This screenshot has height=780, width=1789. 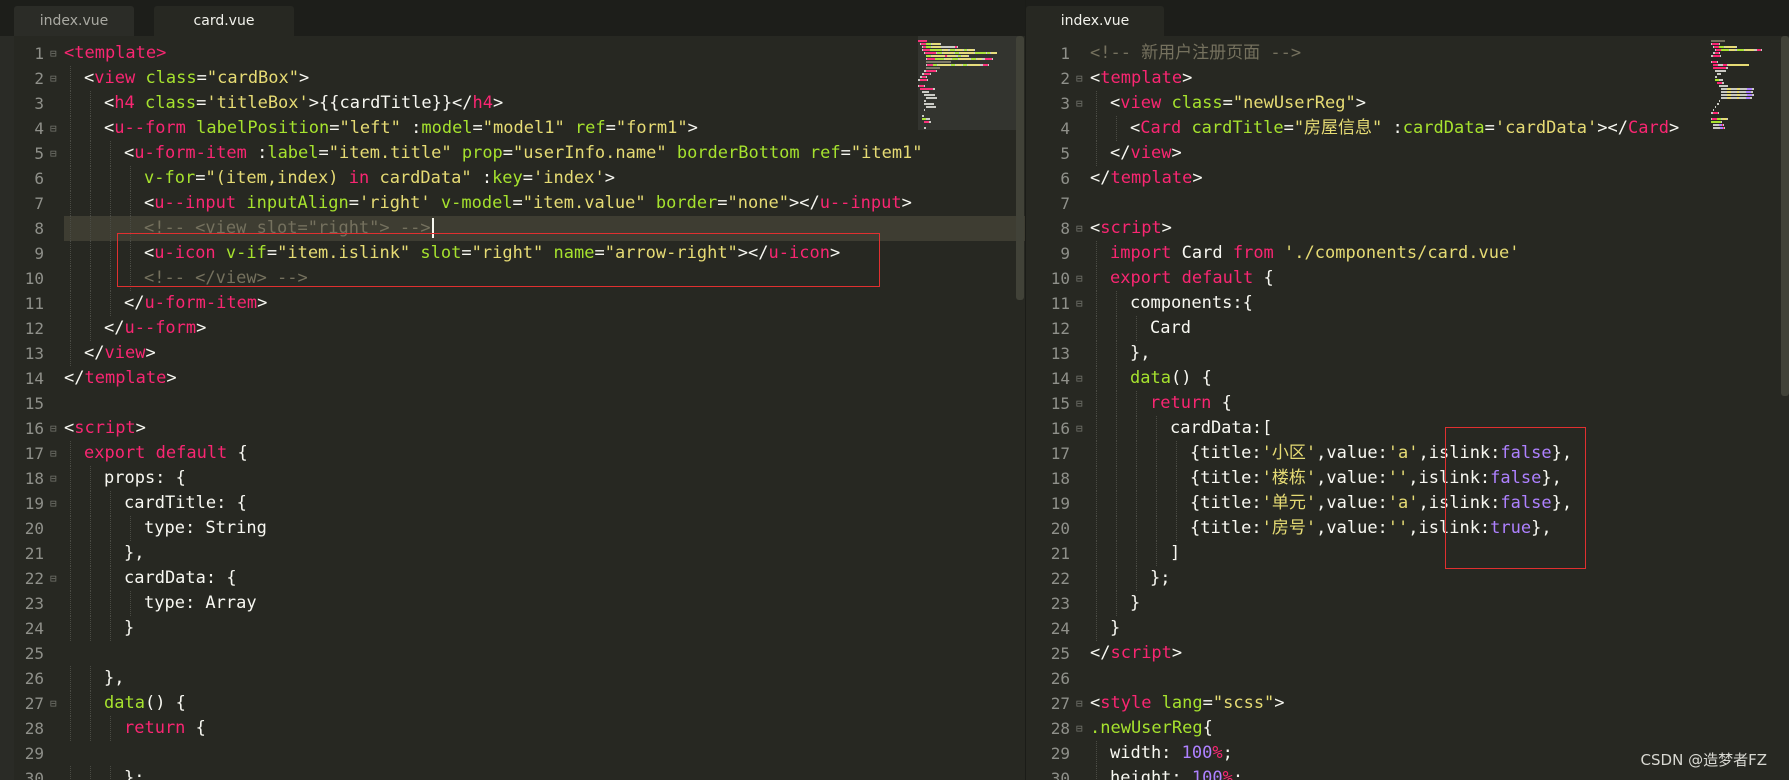 I want to click on code-line: <!-- </view> -->, so click(x=186, y=278).